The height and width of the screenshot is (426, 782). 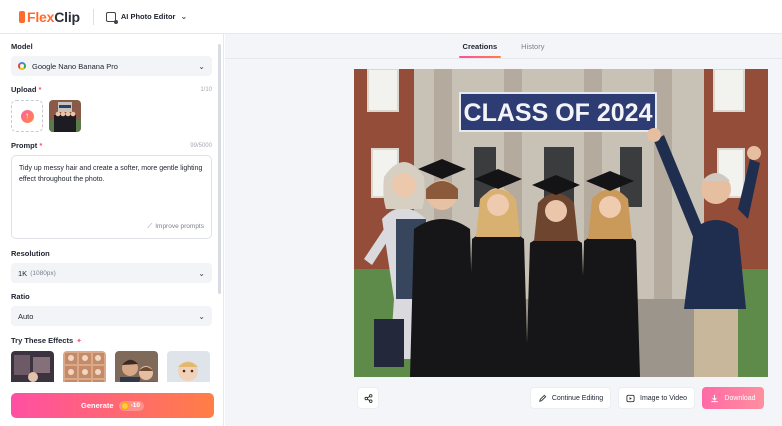 What do you see at coordinates (715, 398) in the screenshot?
I see `download-icon` at bounding box center [715, 398].